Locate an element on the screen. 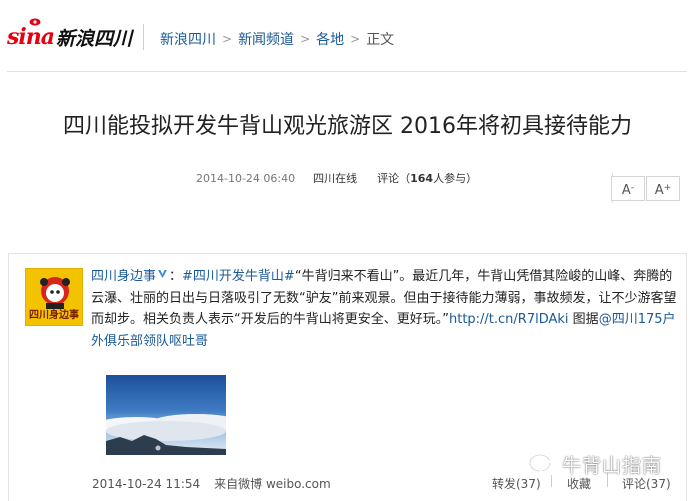 This screenshot has height=501, width=695. weibo-topic: #四川开发牛背山# is located at coordinates (238, 276).